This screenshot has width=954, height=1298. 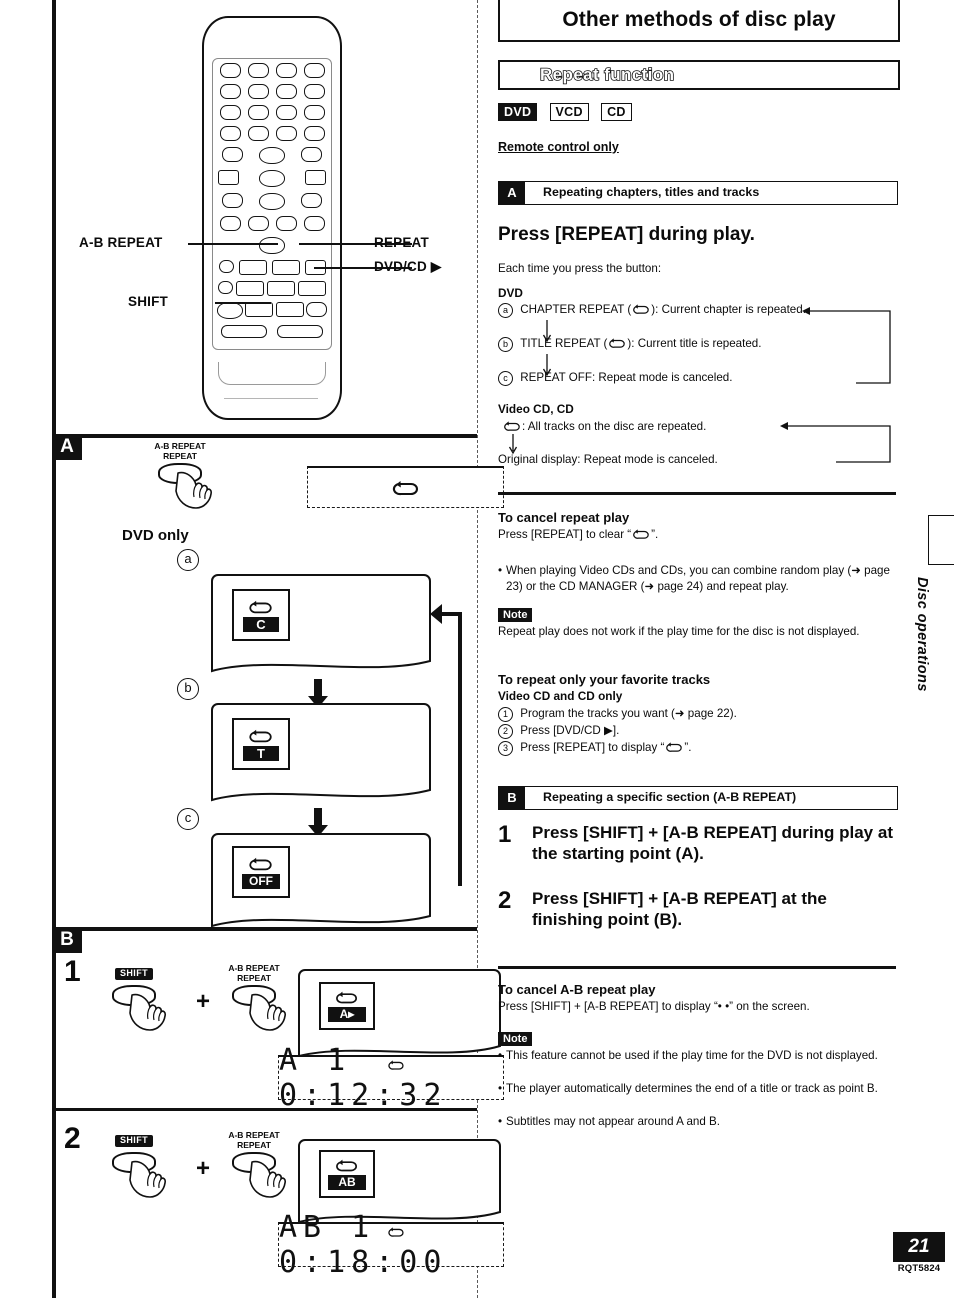 What do you see at coordinates (614, 426) in the screenshot?
I see `videocd-text-1: : All tracks on the disc are repeated.` at bounding box center [614, 426].